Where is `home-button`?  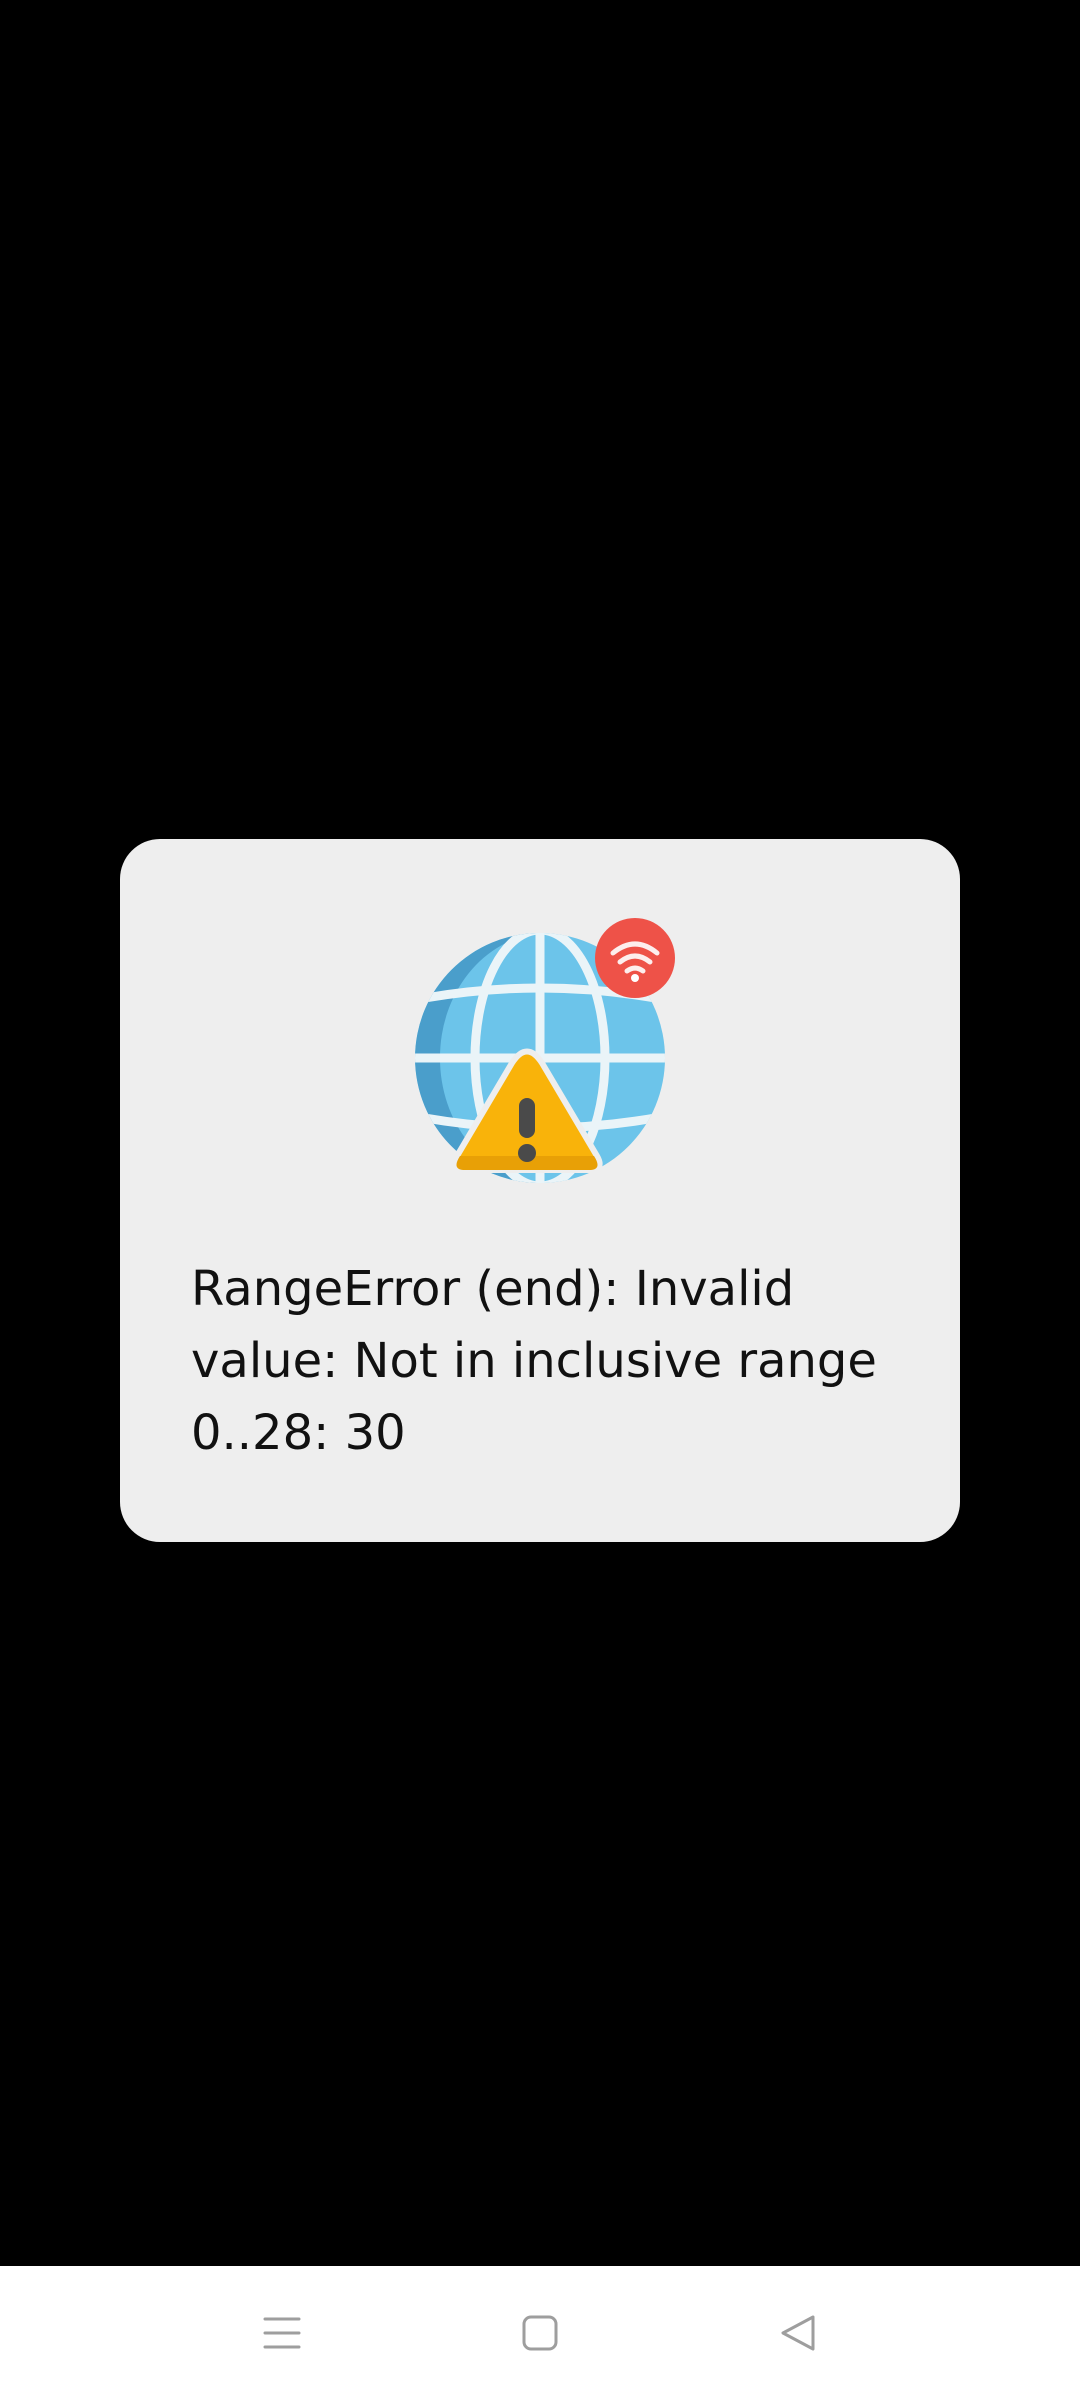 home-button is located at coordinates (540, 2333).